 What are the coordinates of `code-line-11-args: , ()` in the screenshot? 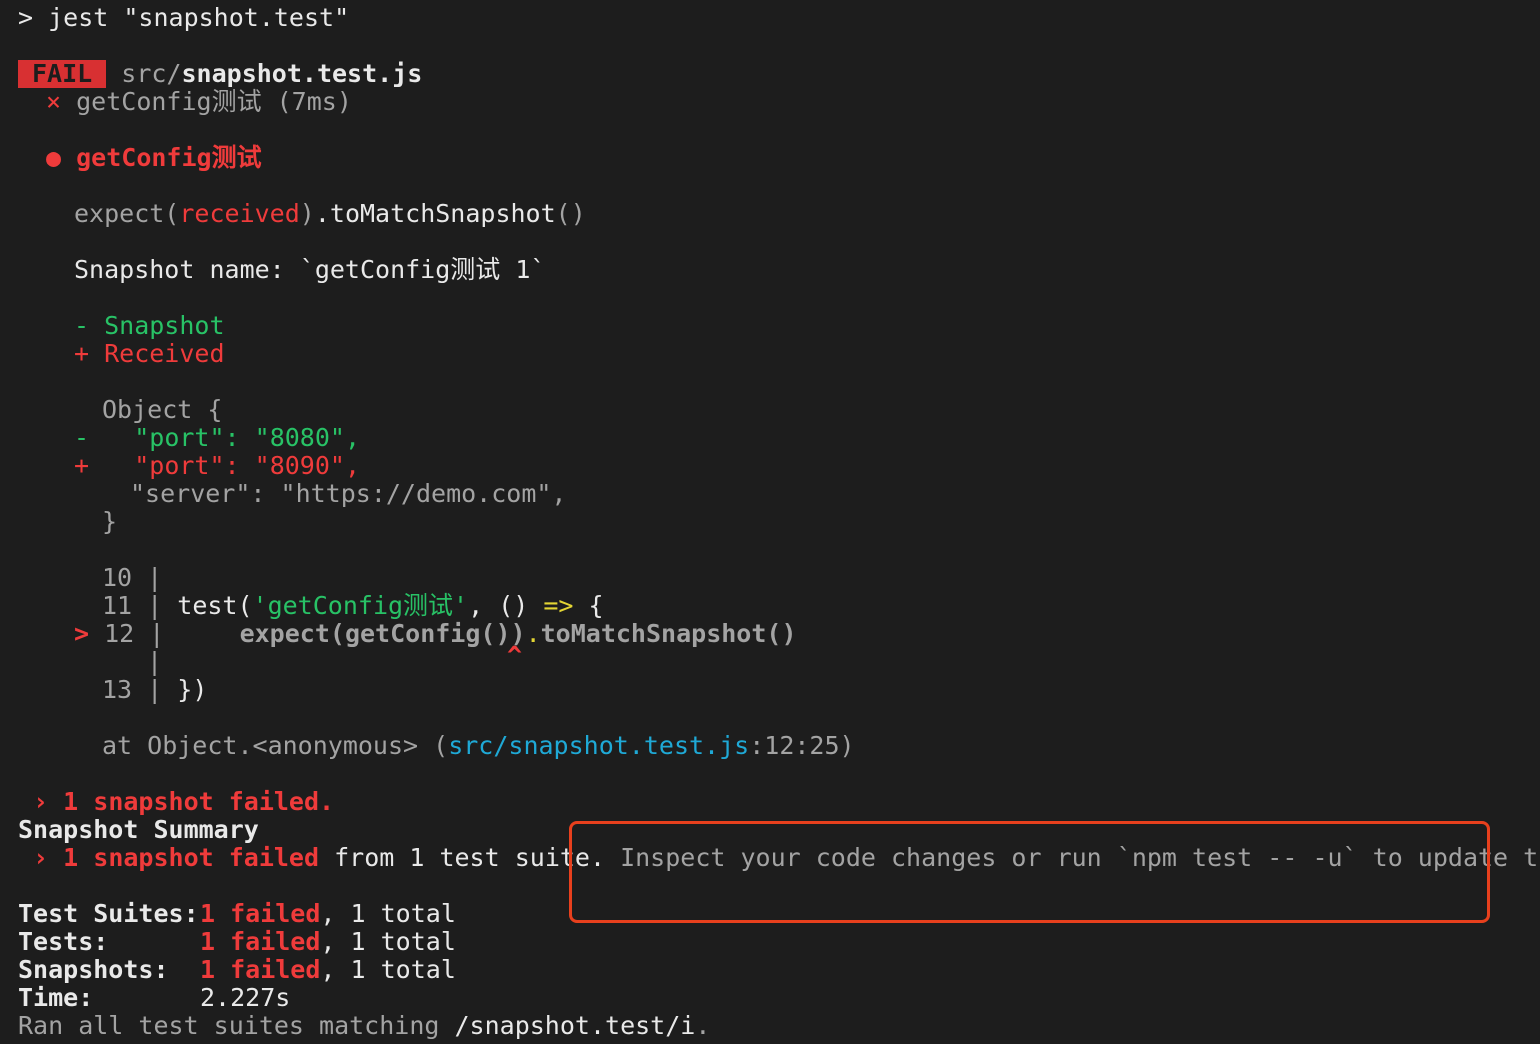 It's located at (506, 605).